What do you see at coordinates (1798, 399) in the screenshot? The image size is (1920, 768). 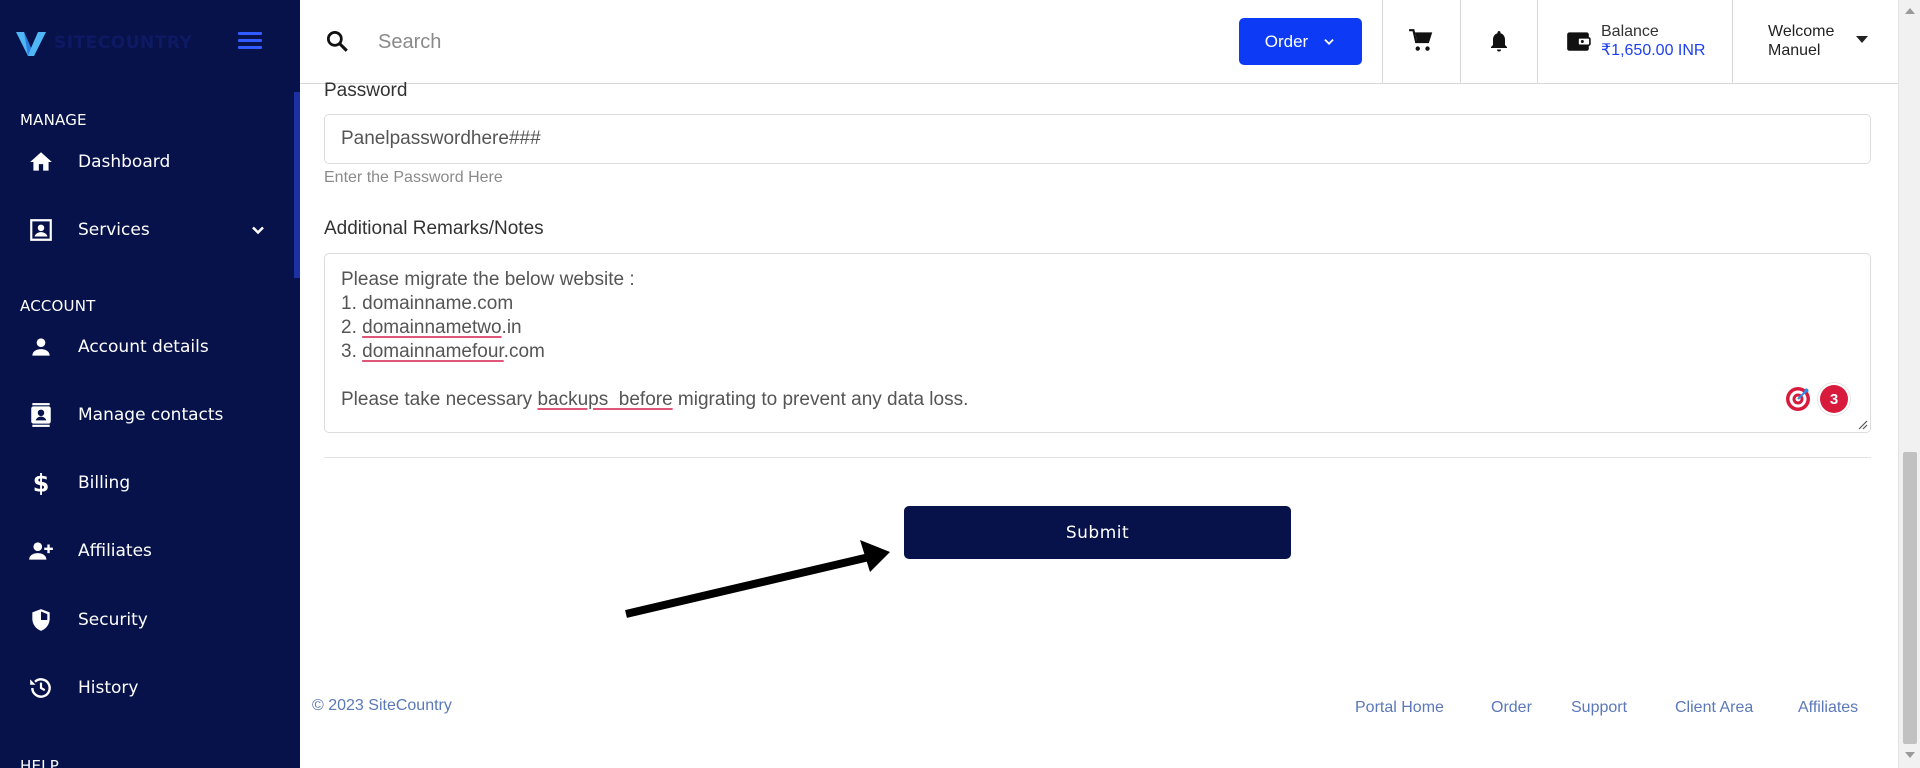 I see `target-extension-icon` at bounding box center [1798, 399].